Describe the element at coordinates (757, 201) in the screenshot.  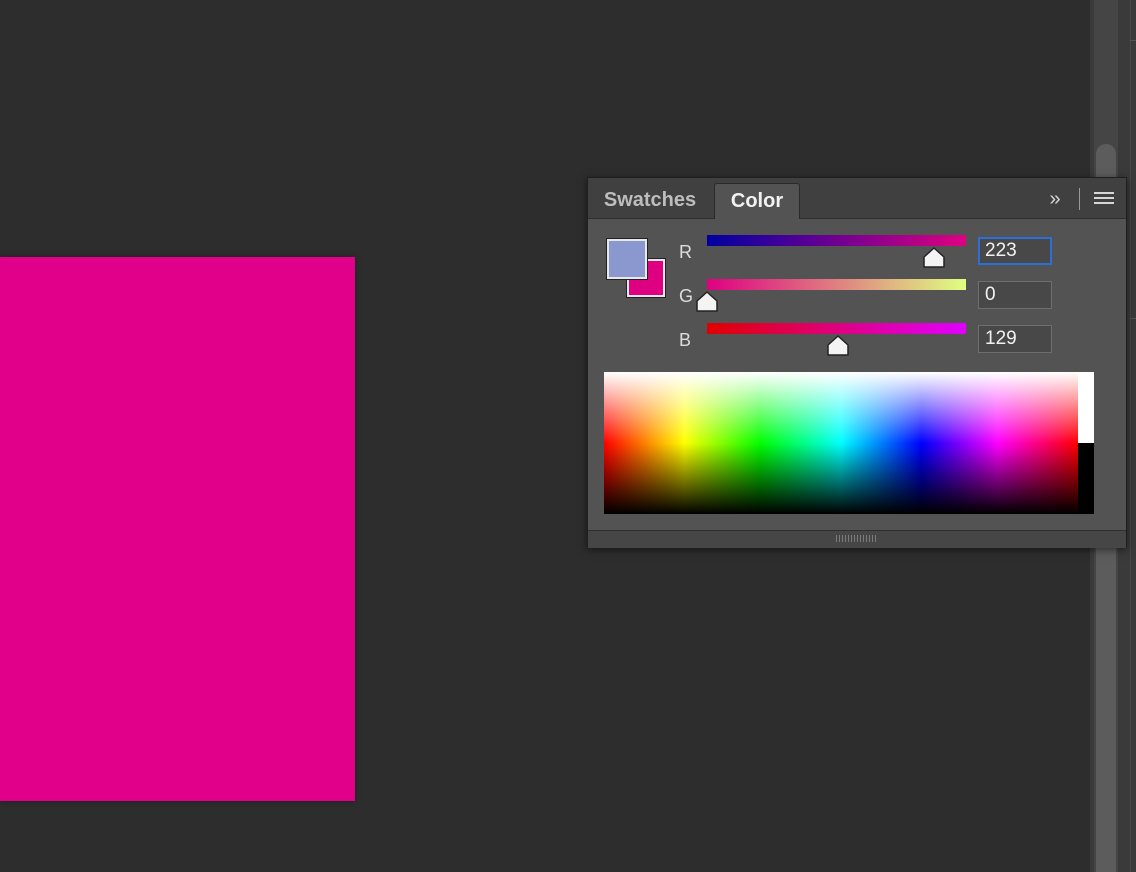
I see `tab-color: Color` at that location.